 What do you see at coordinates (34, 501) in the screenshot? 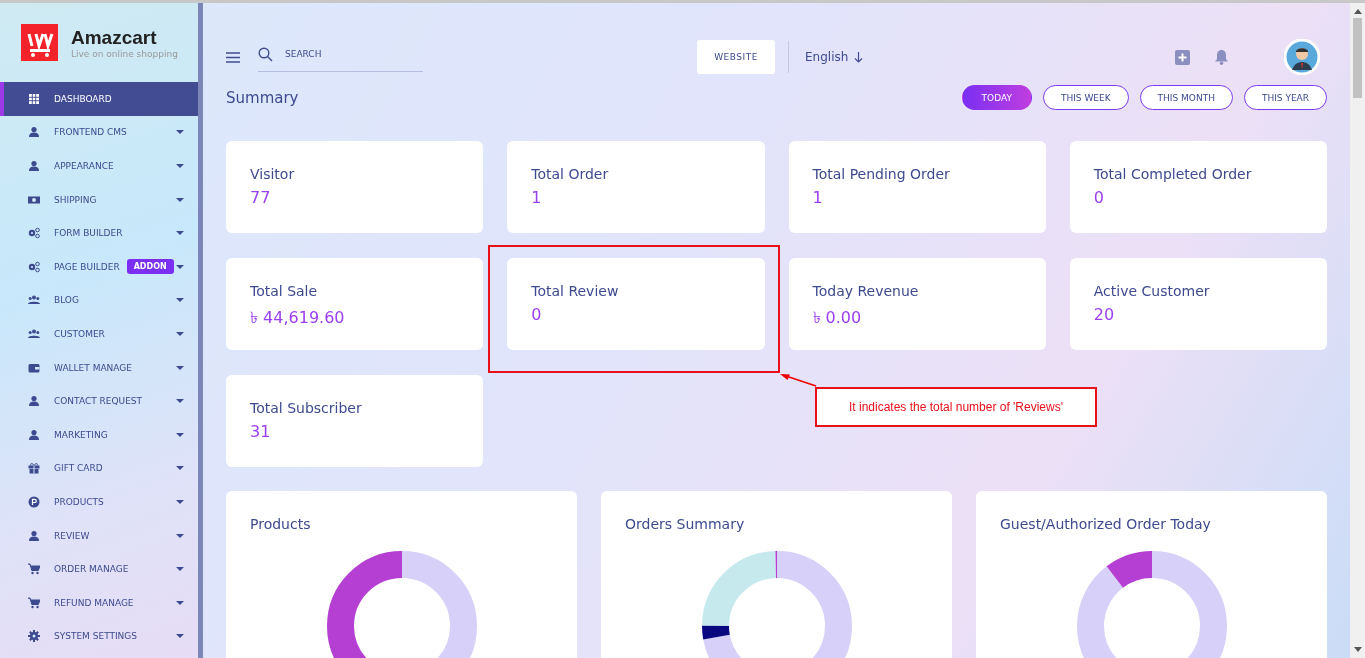
I see `p-circle-icon` at bounding box center [34, 501].